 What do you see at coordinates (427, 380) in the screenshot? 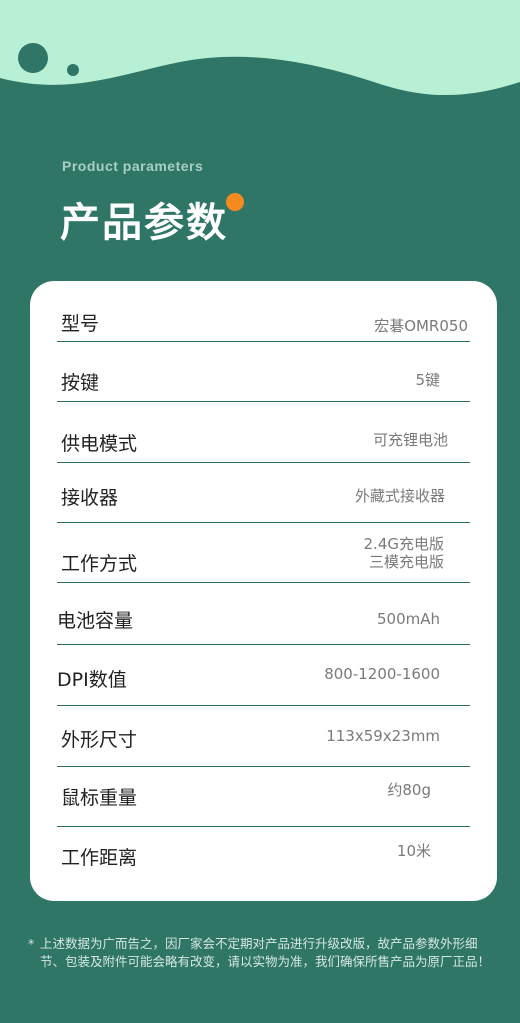
I see `param-value: 5键` at bounding box center [427, 380].